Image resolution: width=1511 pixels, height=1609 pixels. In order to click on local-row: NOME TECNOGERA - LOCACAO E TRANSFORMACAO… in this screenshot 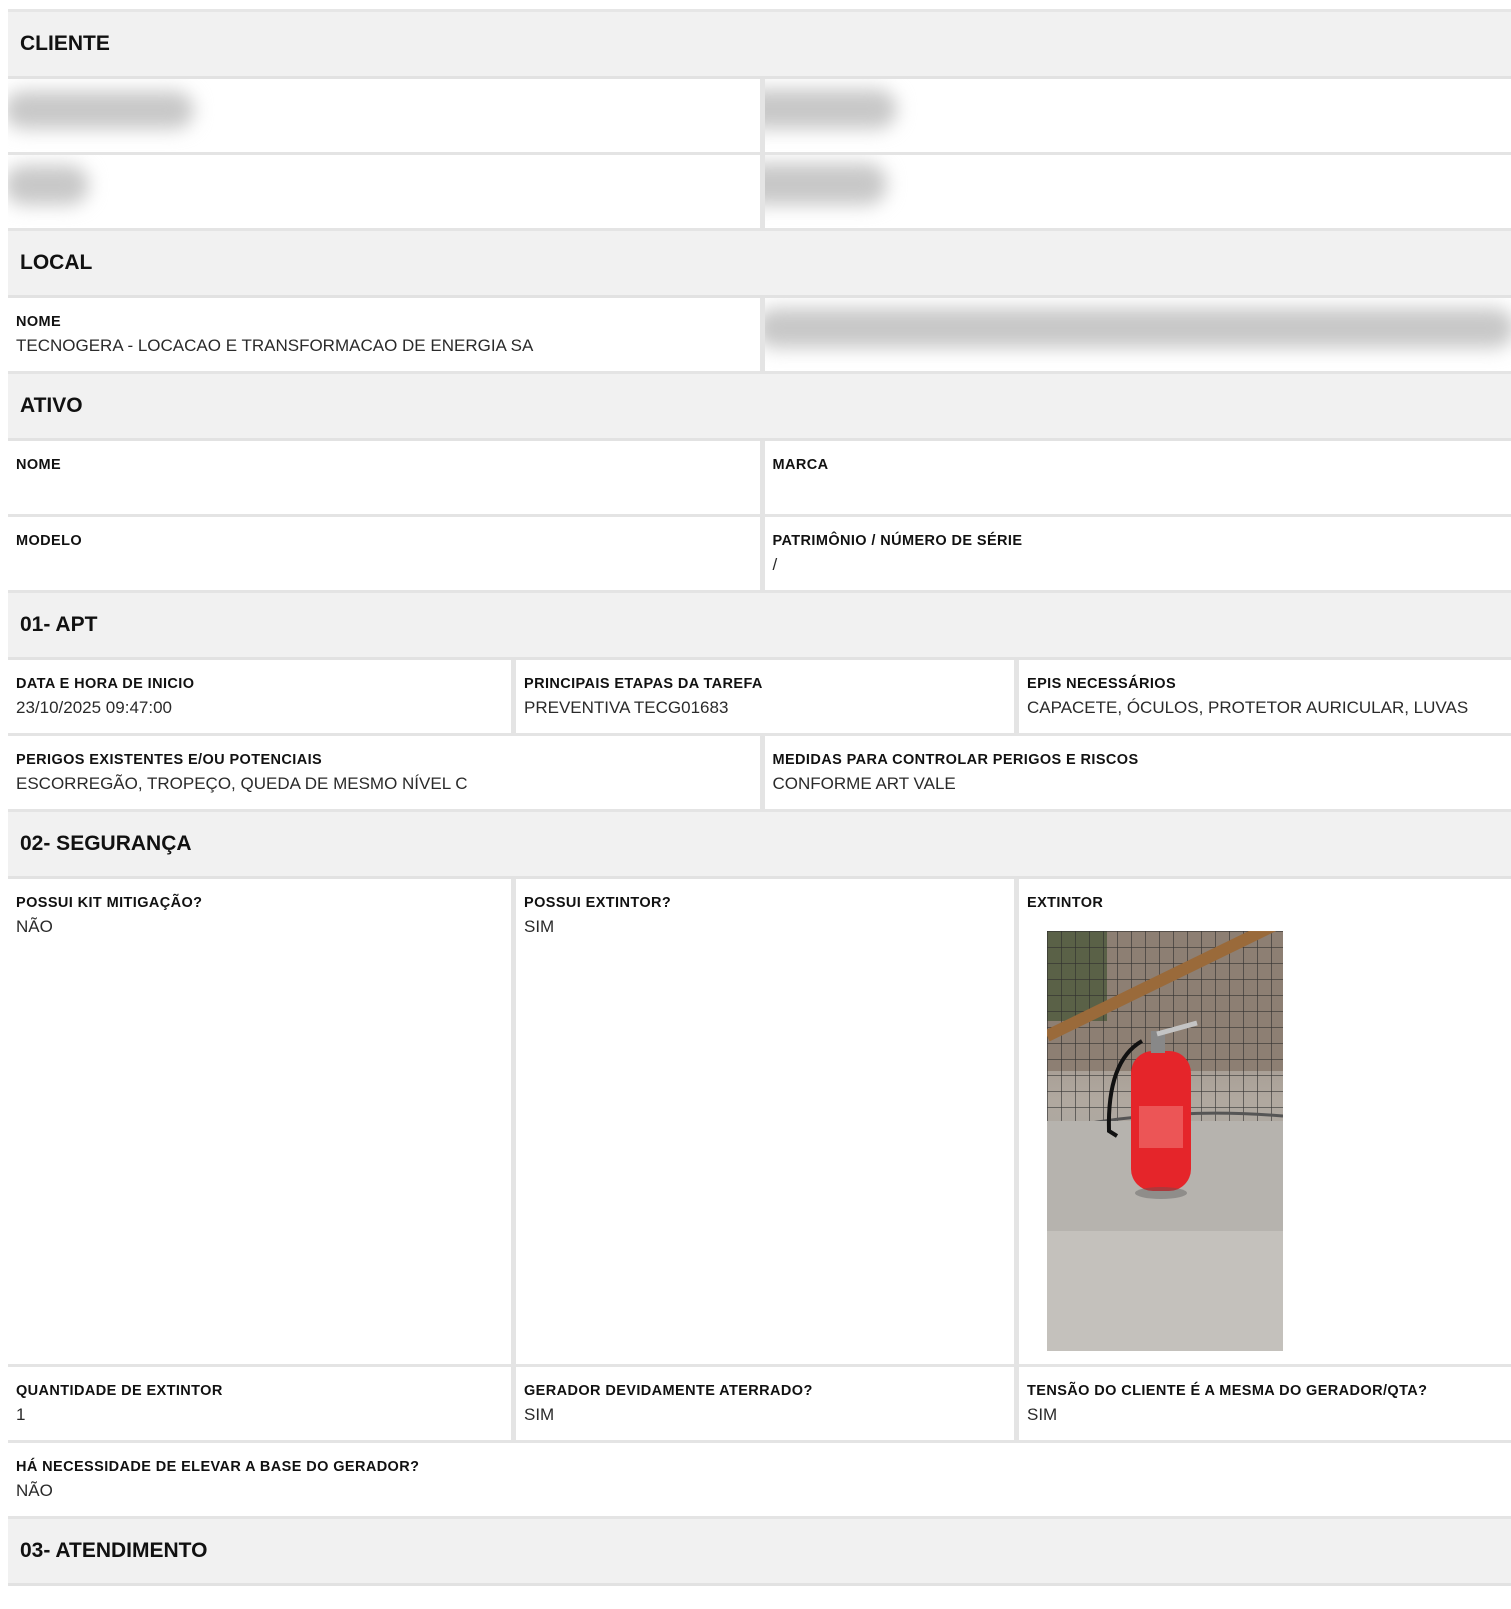, I will do `click(759, 336)`.